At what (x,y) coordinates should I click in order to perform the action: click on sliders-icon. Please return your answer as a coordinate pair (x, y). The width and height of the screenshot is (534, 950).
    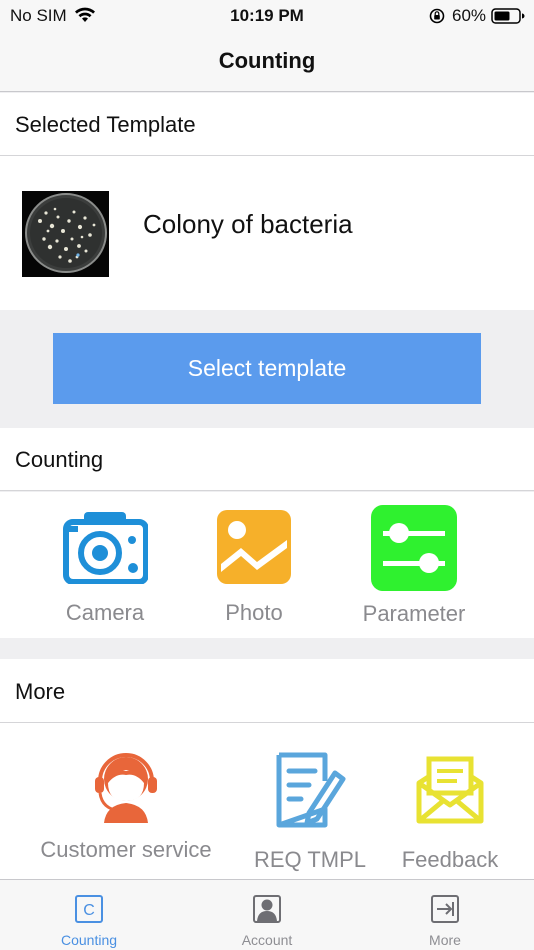
    Looking at the image, I should click on (414, 548).